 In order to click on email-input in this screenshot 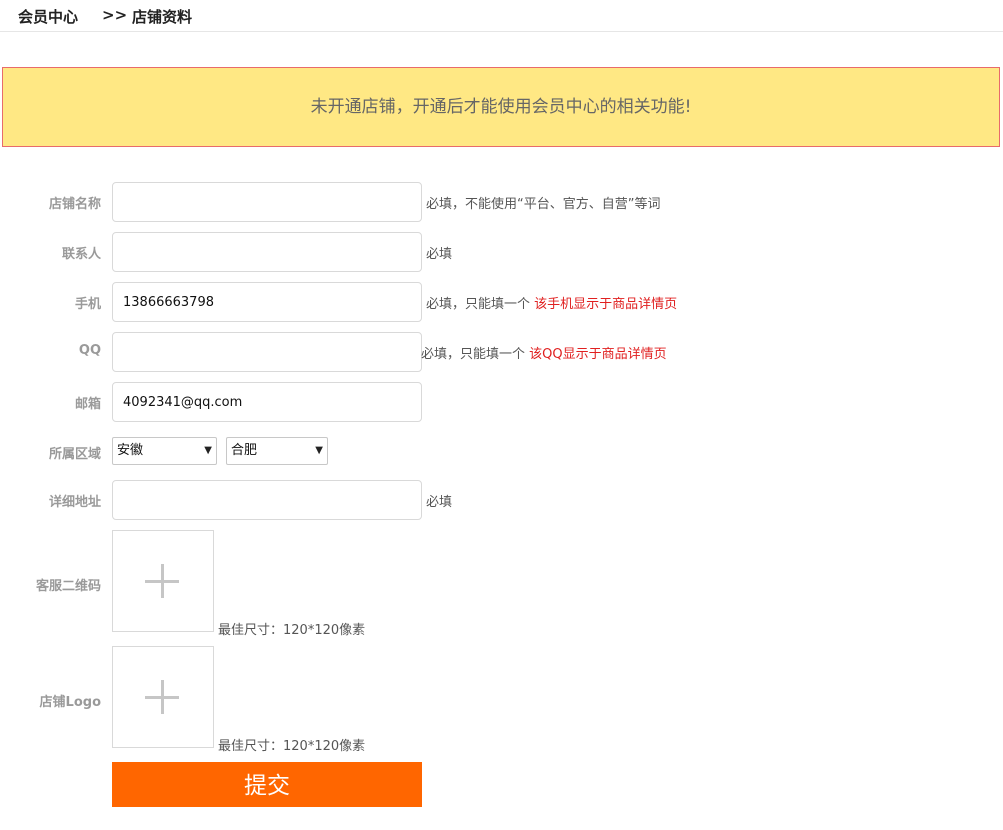, I will do `click(267, 402)`.